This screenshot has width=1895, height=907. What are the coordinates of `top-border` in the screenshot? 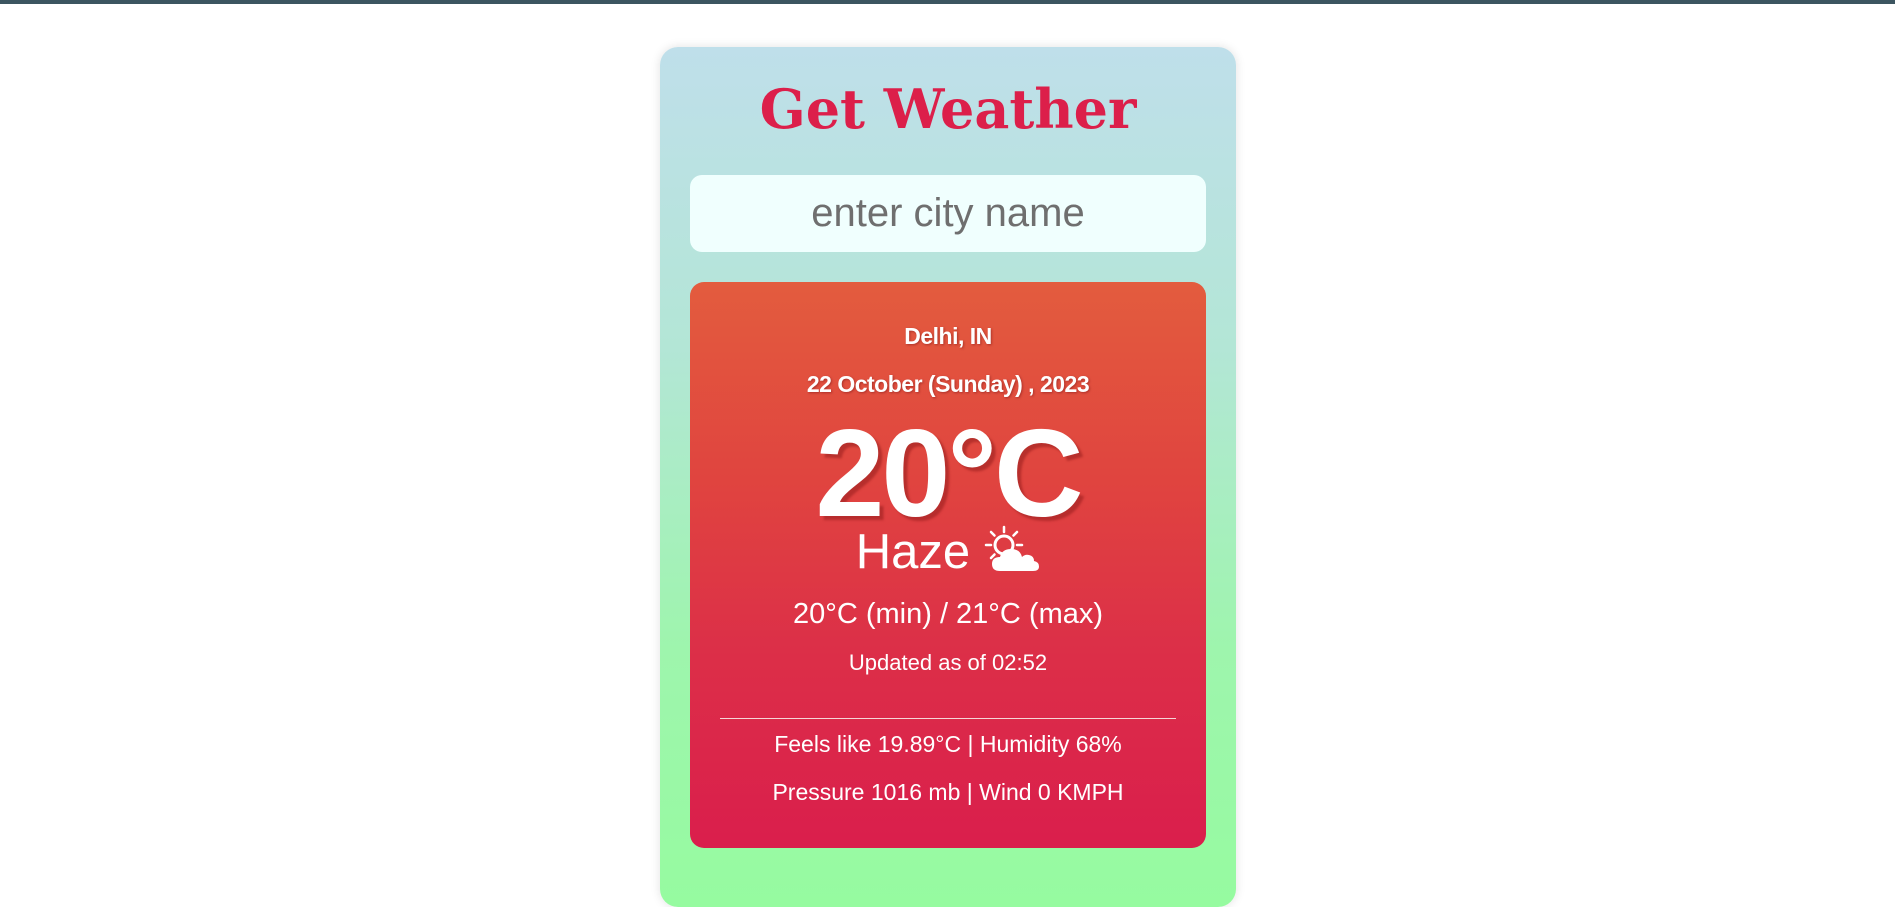 It's located at (947, 2).